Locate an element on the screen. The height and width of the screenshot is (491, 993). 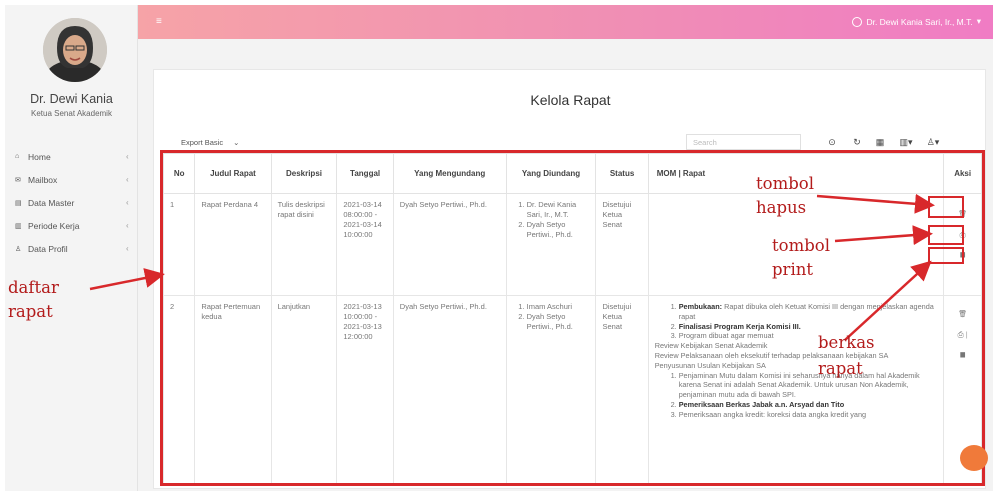
col-header-judul: Judul Rapat is located at coordinates (233, 173).